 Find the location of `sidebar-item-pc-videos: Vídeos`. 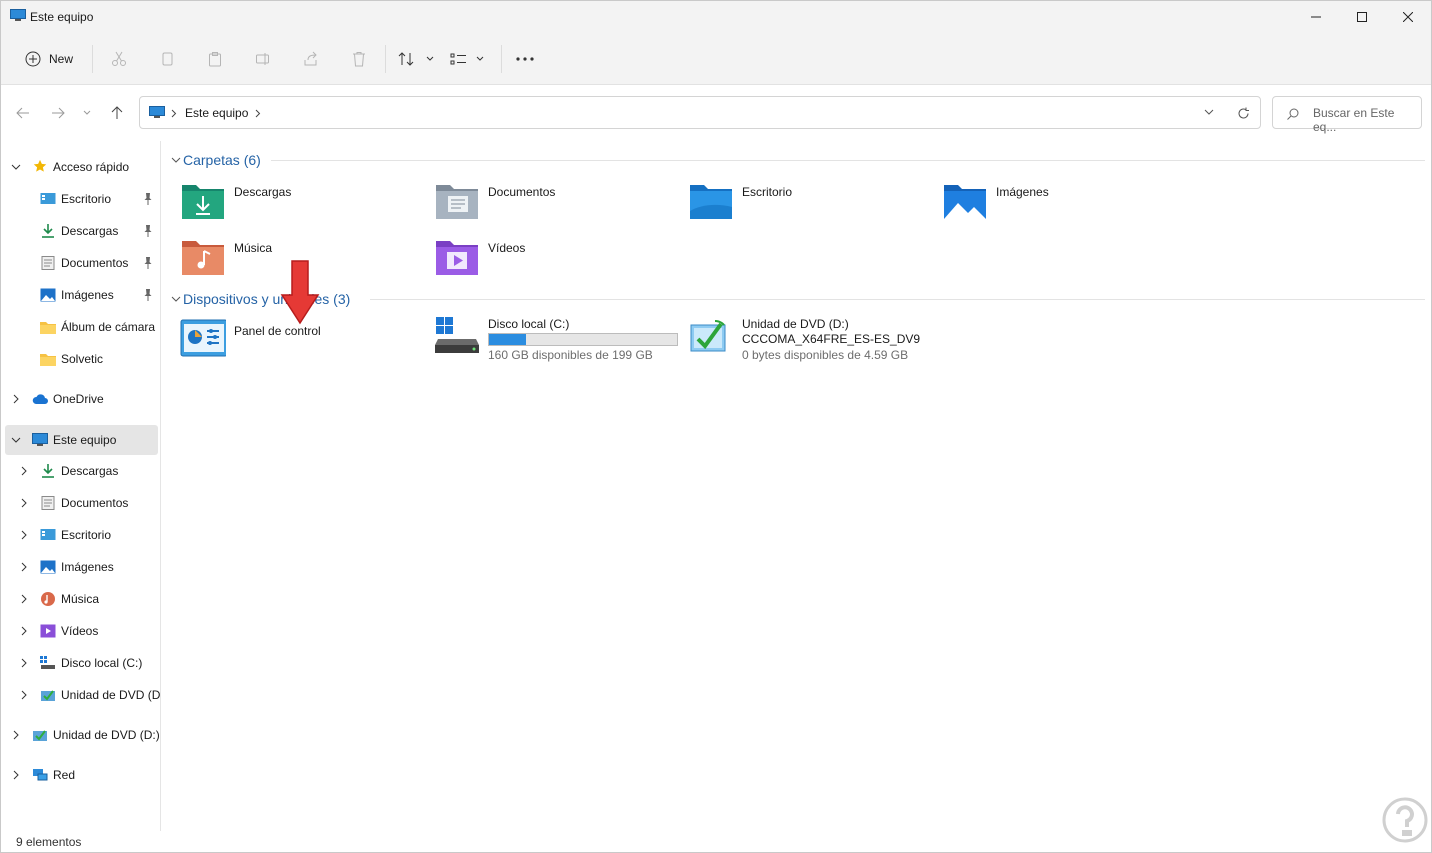

sidebar-item-pc-videos: Vídeos is located at coordinates (80, 631).